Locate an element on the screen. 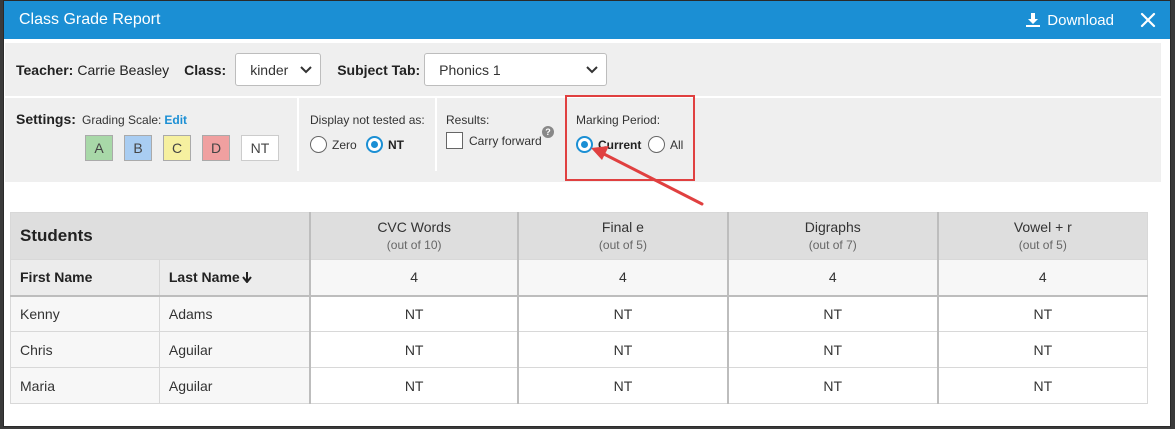  marking-current-radio: Current is located at coordinates (608, 144).